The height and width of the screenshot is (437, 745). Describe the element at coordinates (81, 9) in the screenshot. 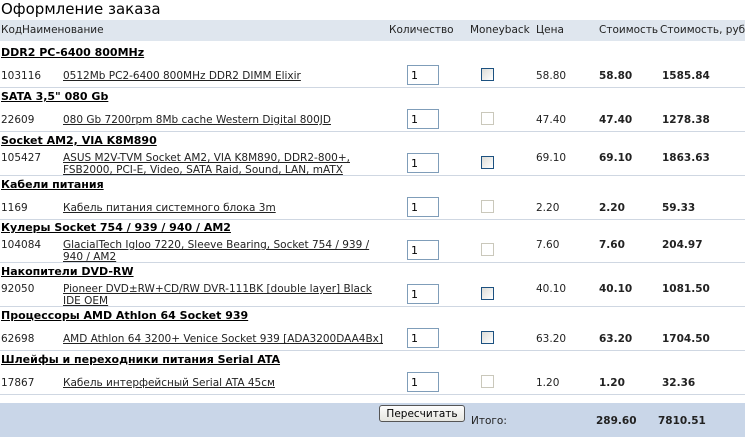

I see `page-title: Оформление заказа` at that location.